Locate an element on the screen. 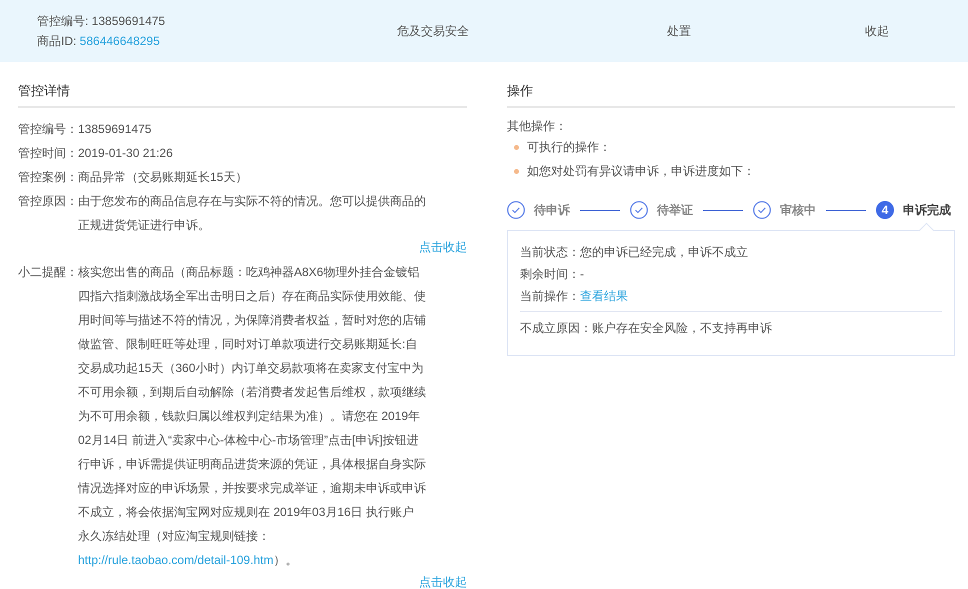  field-value: 您的申诉已经完成，申诉不成立 is located at coordinates (664, 252).